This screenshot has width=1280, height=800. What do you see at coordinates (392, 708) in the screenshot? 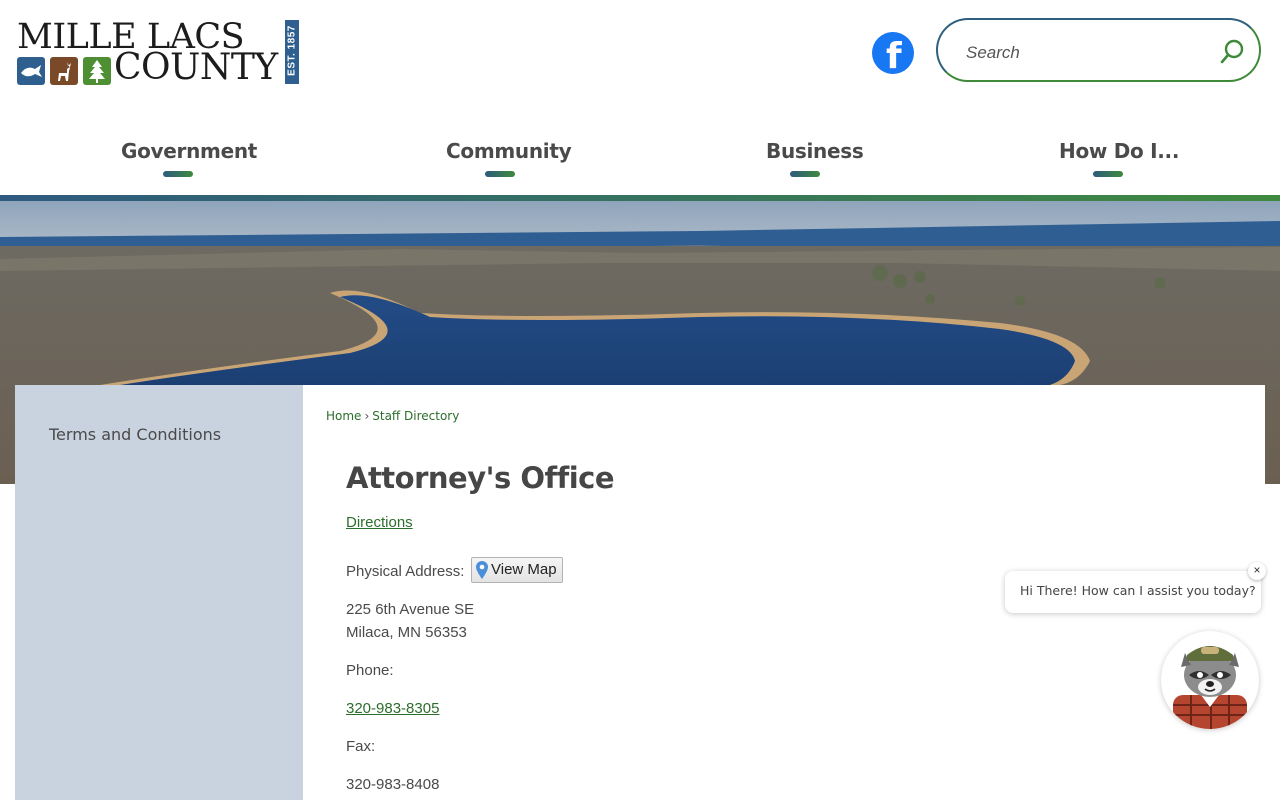
I see `phone-link: 320-983-8305` at bounding box center [392, 708].